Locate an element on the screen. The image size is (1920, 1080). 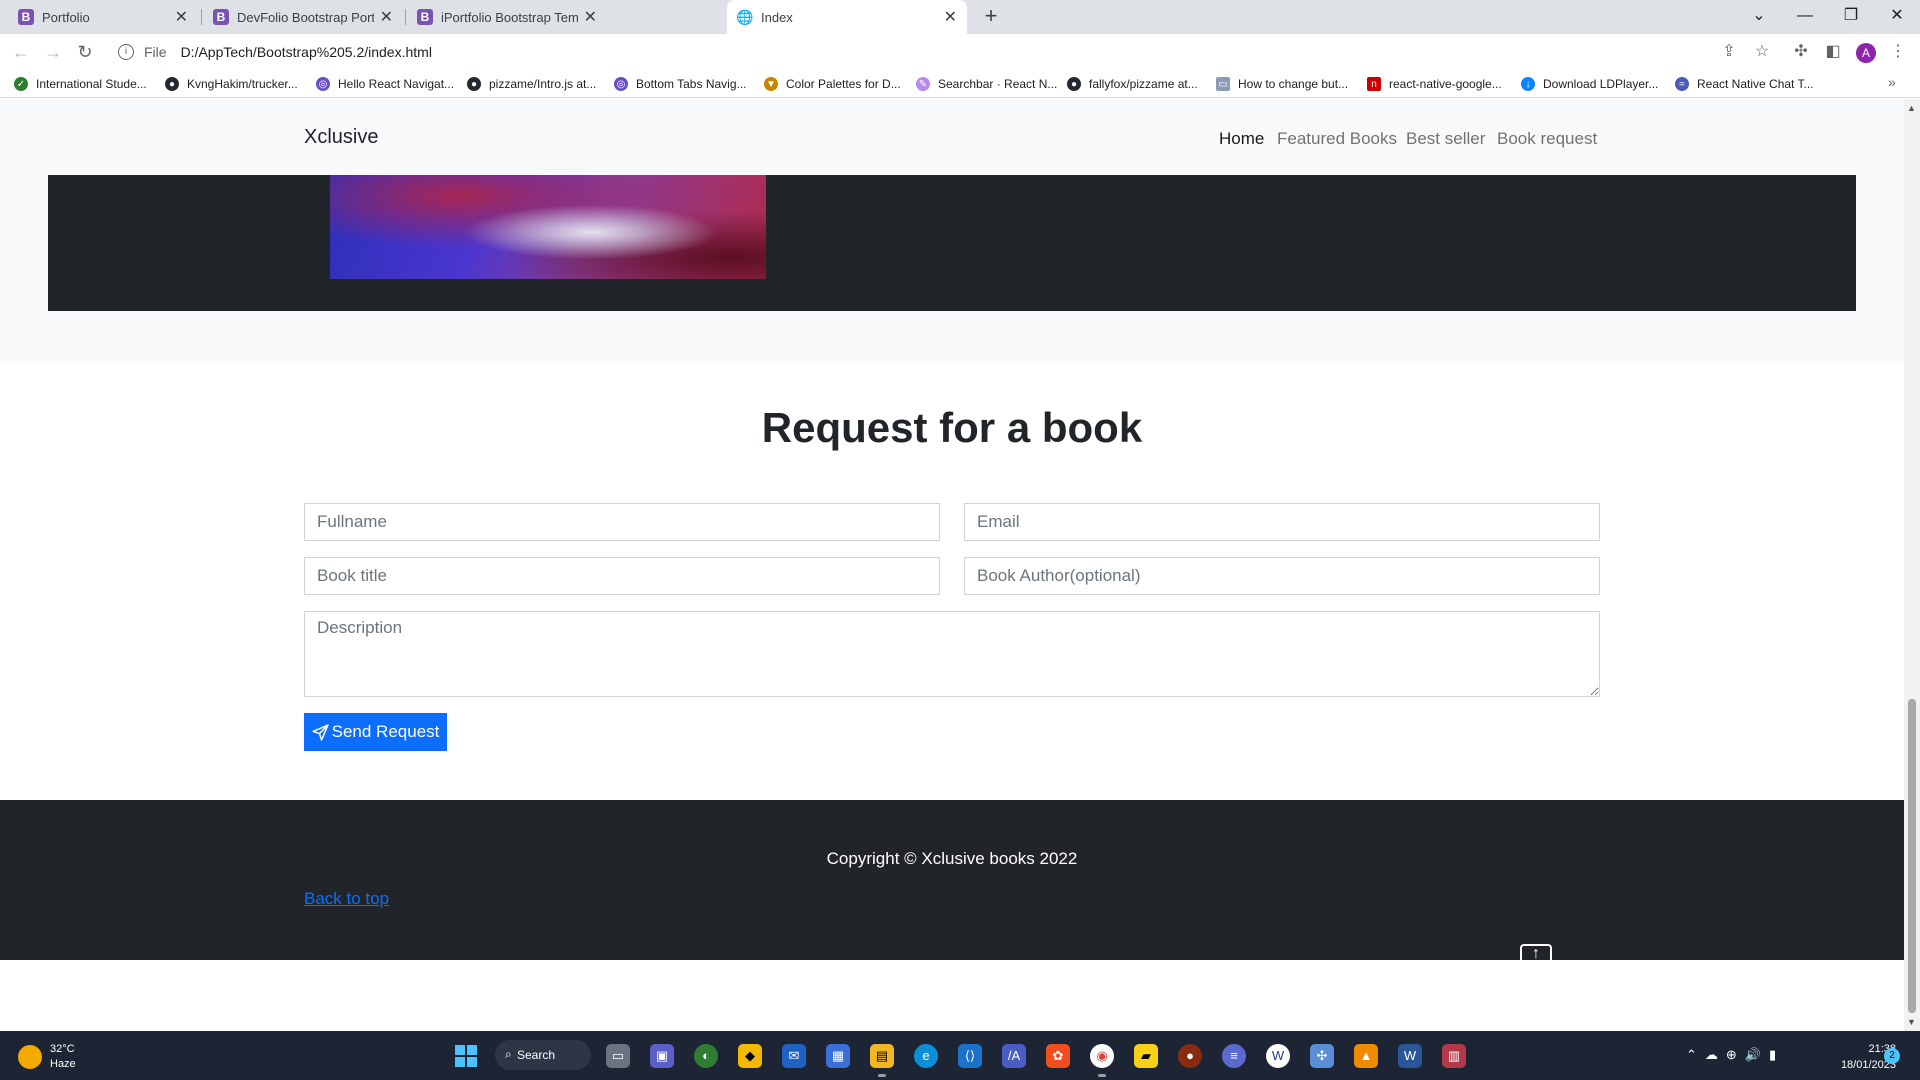
tab-search-chevron-icon: ⌄ is located at coordinates (1759, 16).